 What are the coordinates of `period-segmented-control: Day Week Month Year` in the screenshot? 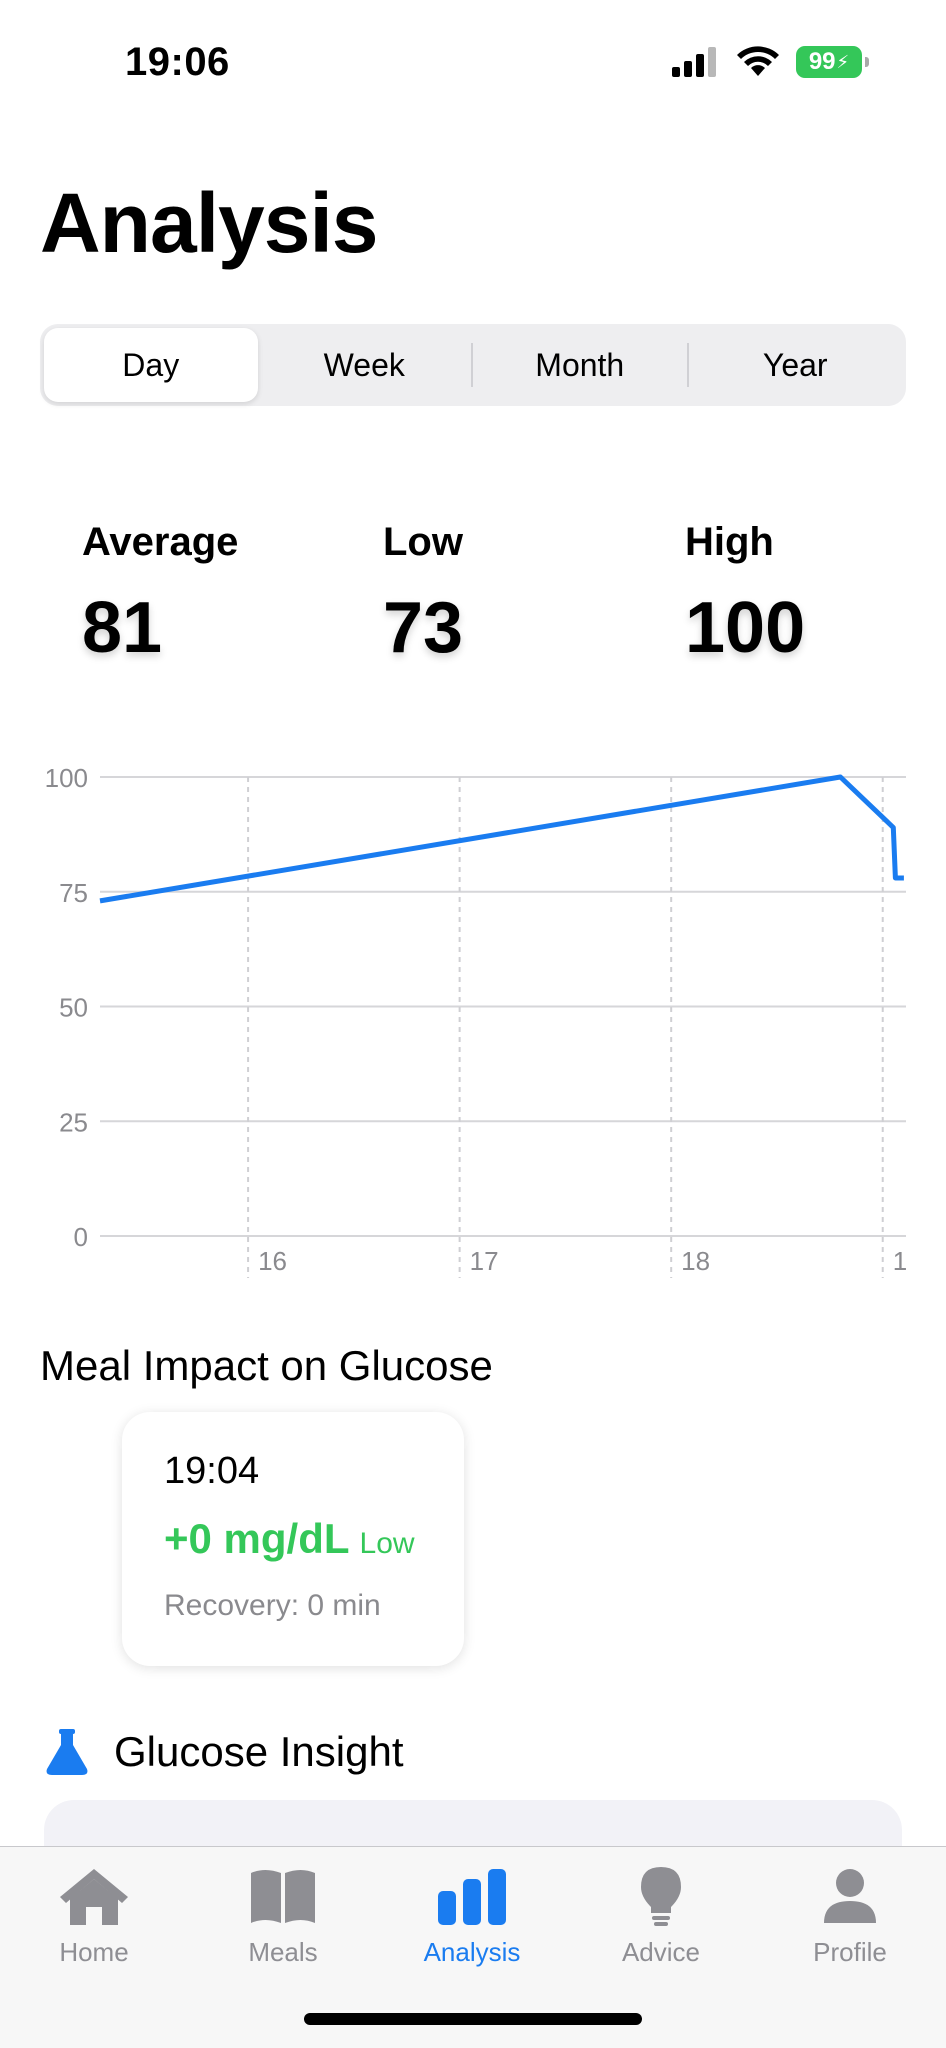 It's located at (473, 365).